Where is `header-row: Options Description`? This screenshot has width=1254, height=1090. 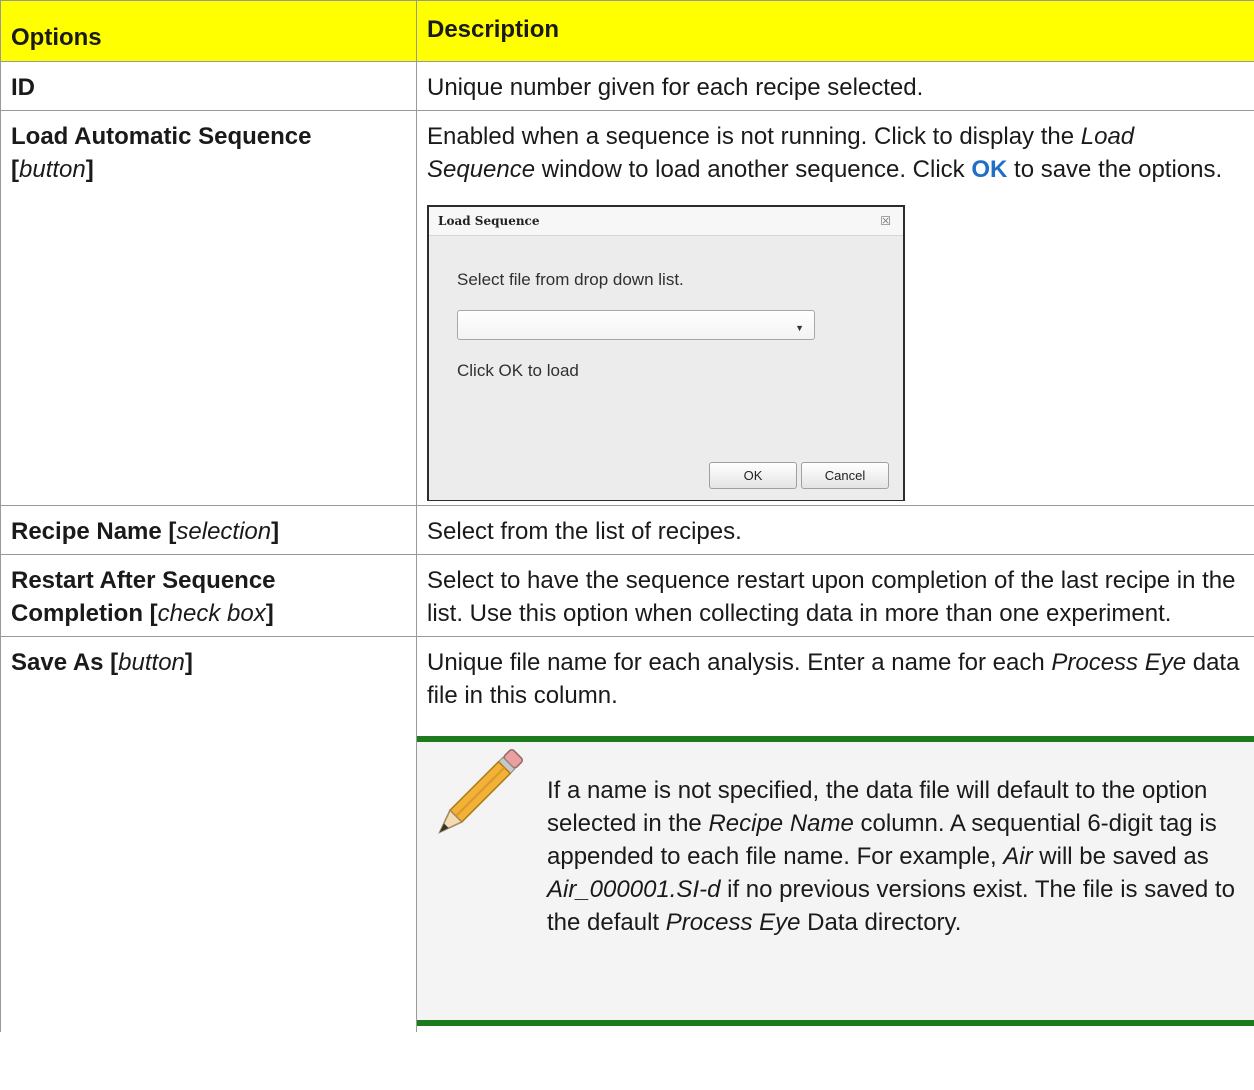 header-row: Options Description is located at coordinates (627, 31).